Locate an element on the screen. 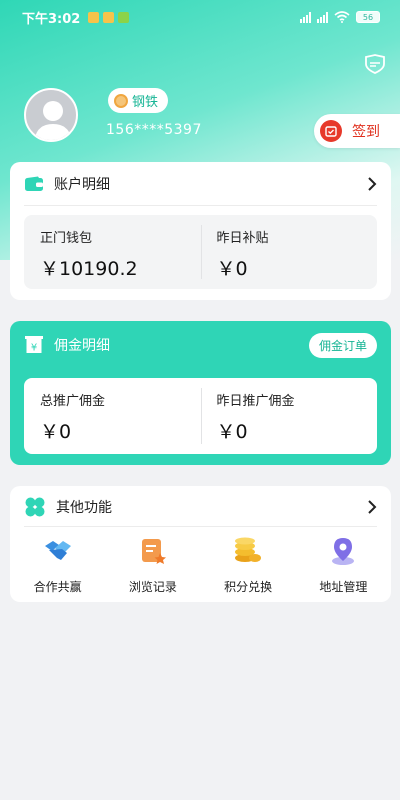  yesterday-commission-value: ￥0 is located at coordinates (232, 432).